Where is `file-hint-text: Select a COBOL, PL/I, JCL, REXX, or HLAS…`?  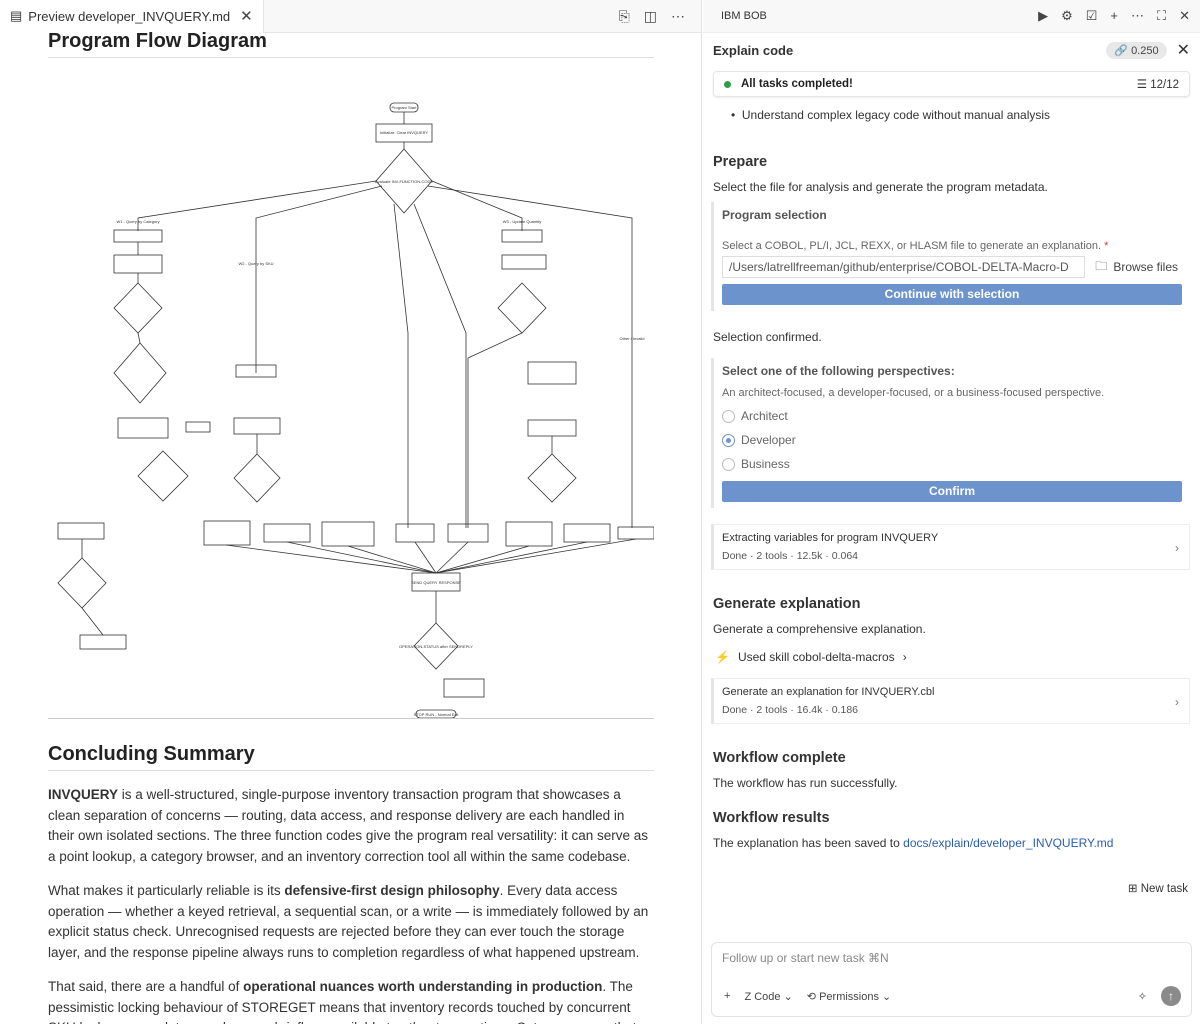 file-hint-text: Select a COBOL, PL/I, JCL, REXX, or HLAS… is located at coordinates (912, 246).